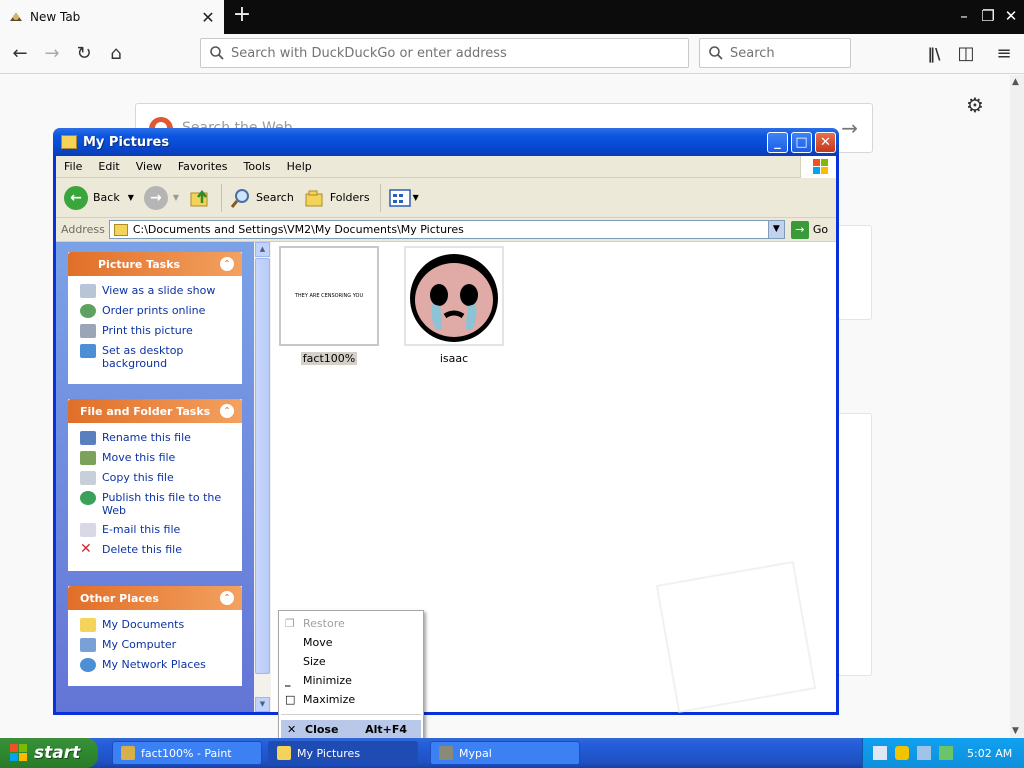  I want to click on task-mypal: Mypal, so click(505, 753).